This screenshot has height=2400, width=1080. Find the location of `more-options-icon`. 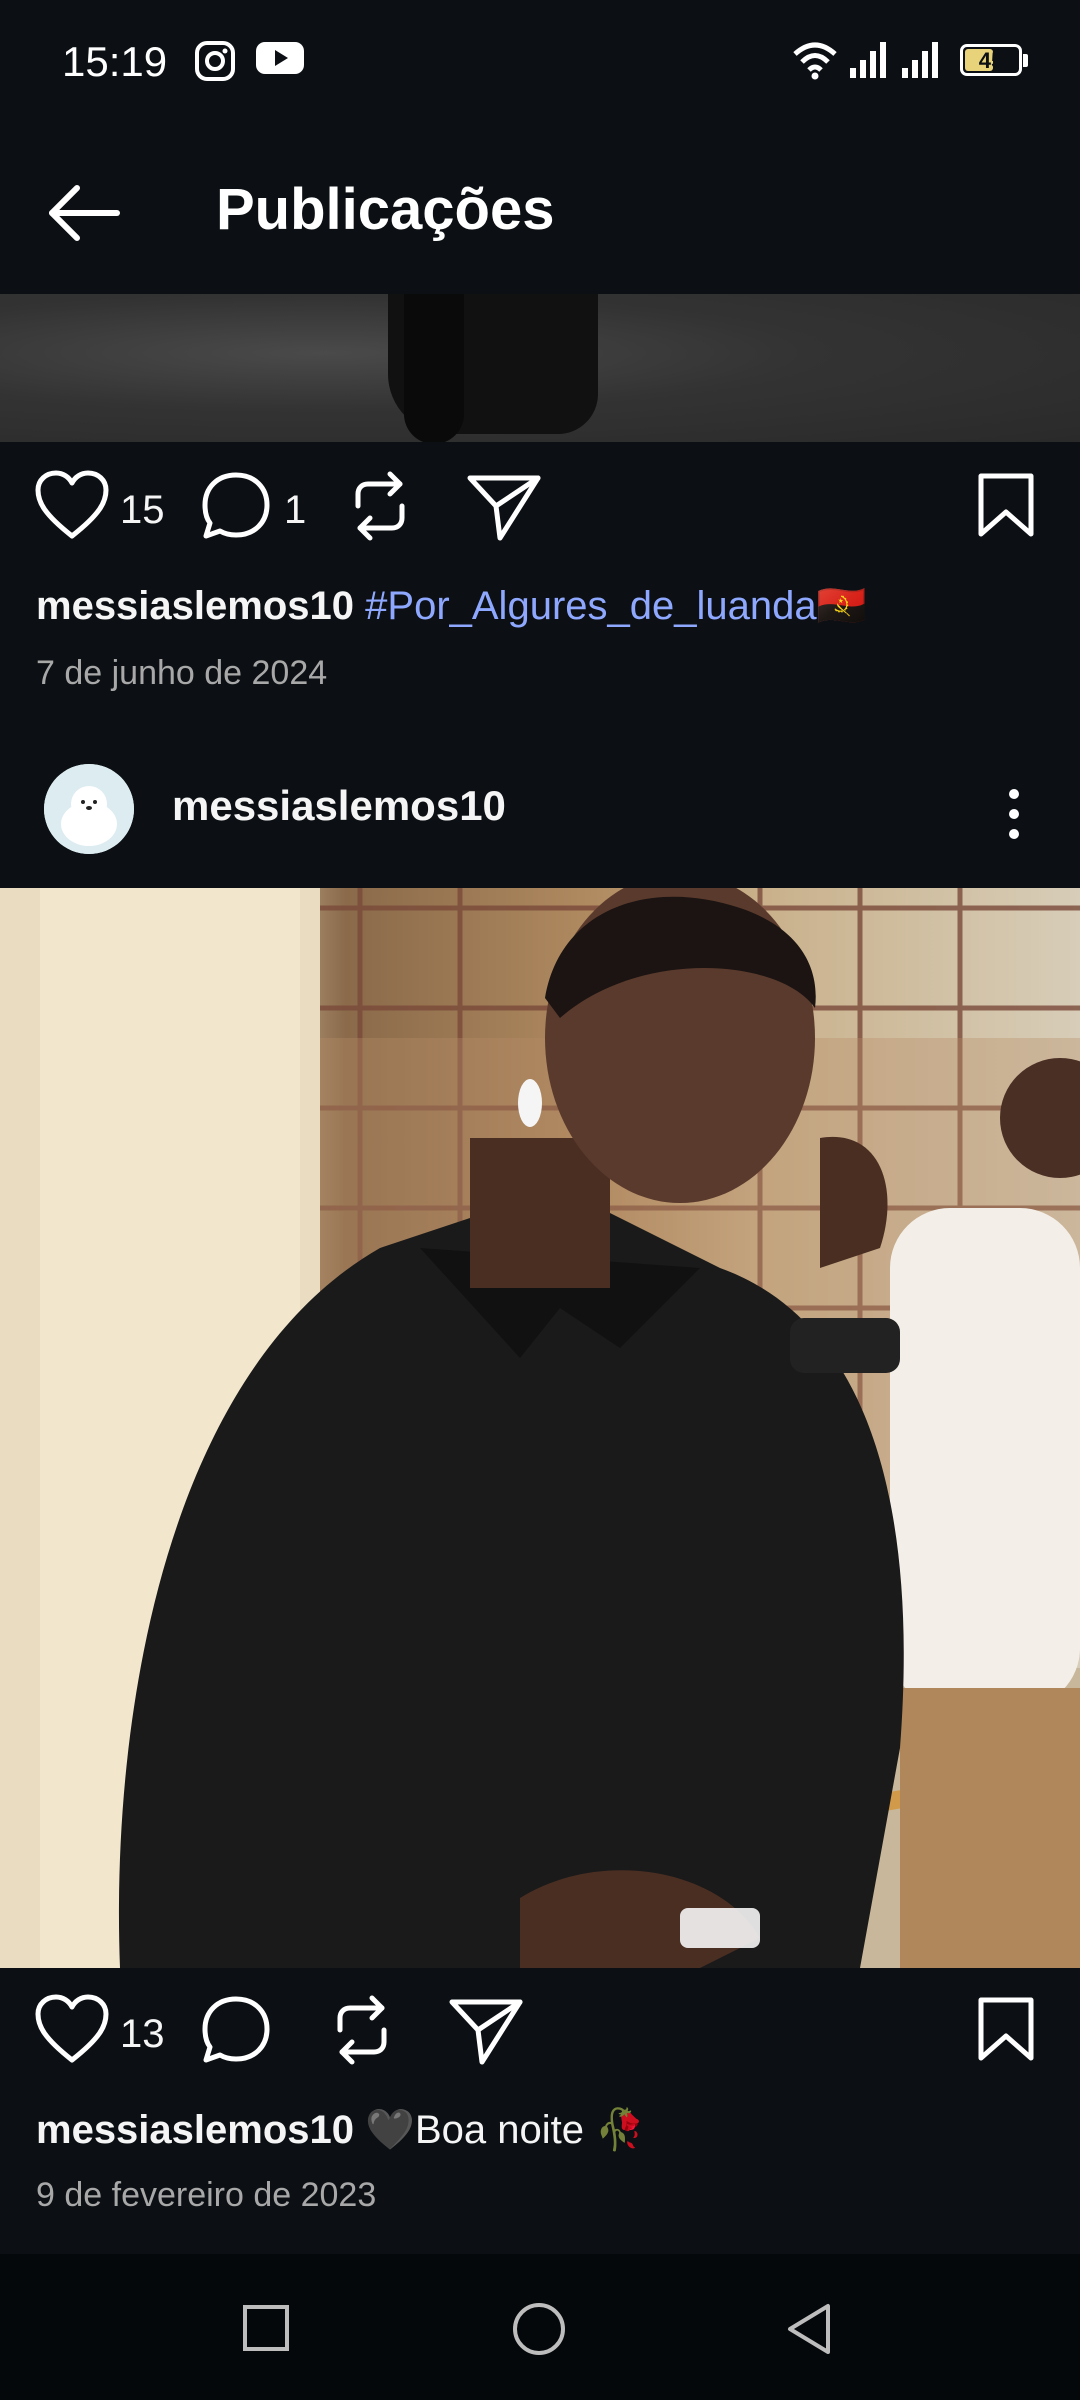

more-options-icon is located at coordinates (1014, 814).